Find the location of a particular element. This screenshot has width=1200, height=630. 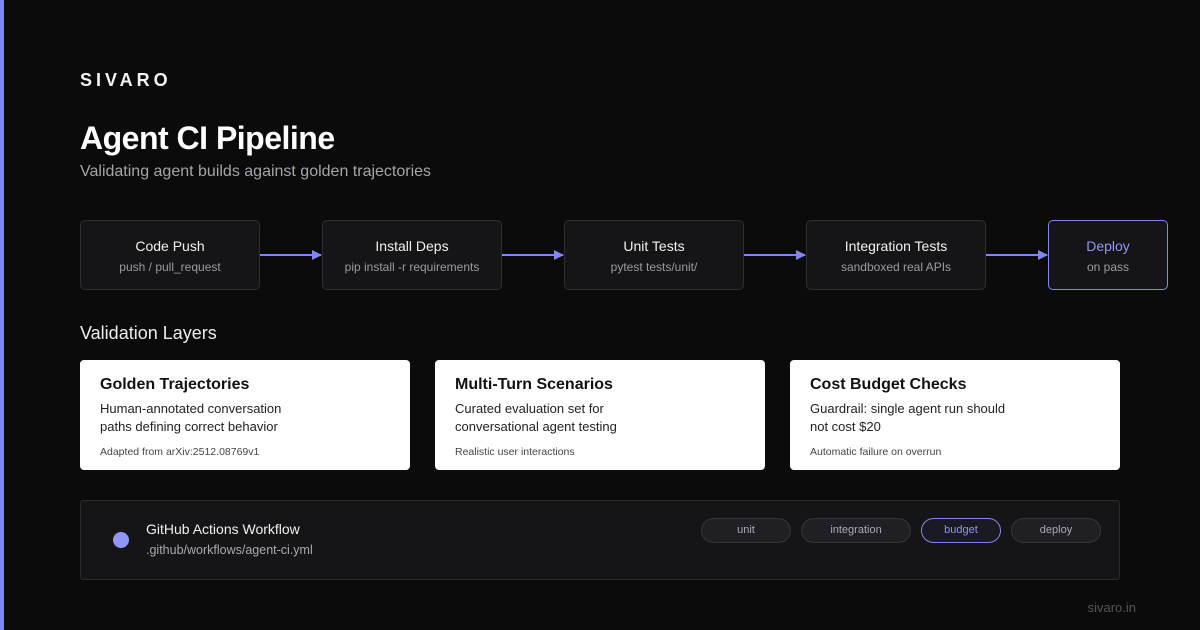

card-title: Golden Trajectories is located at coordinates (175, 384).